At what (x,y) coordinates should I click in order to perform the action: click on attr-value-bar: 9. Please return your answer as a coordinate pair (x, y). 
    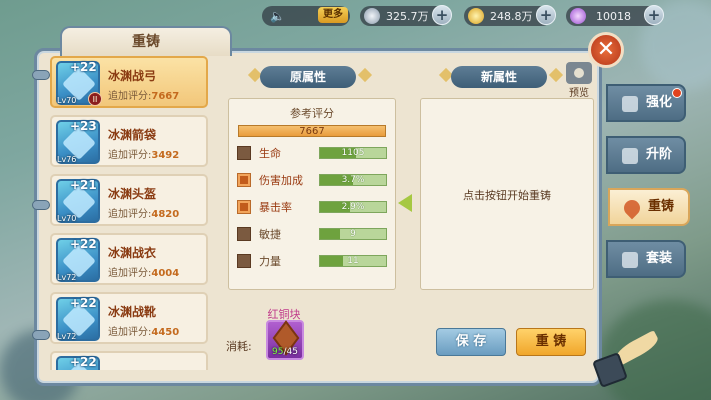
    Looking at the image, I should click on (353, 234).